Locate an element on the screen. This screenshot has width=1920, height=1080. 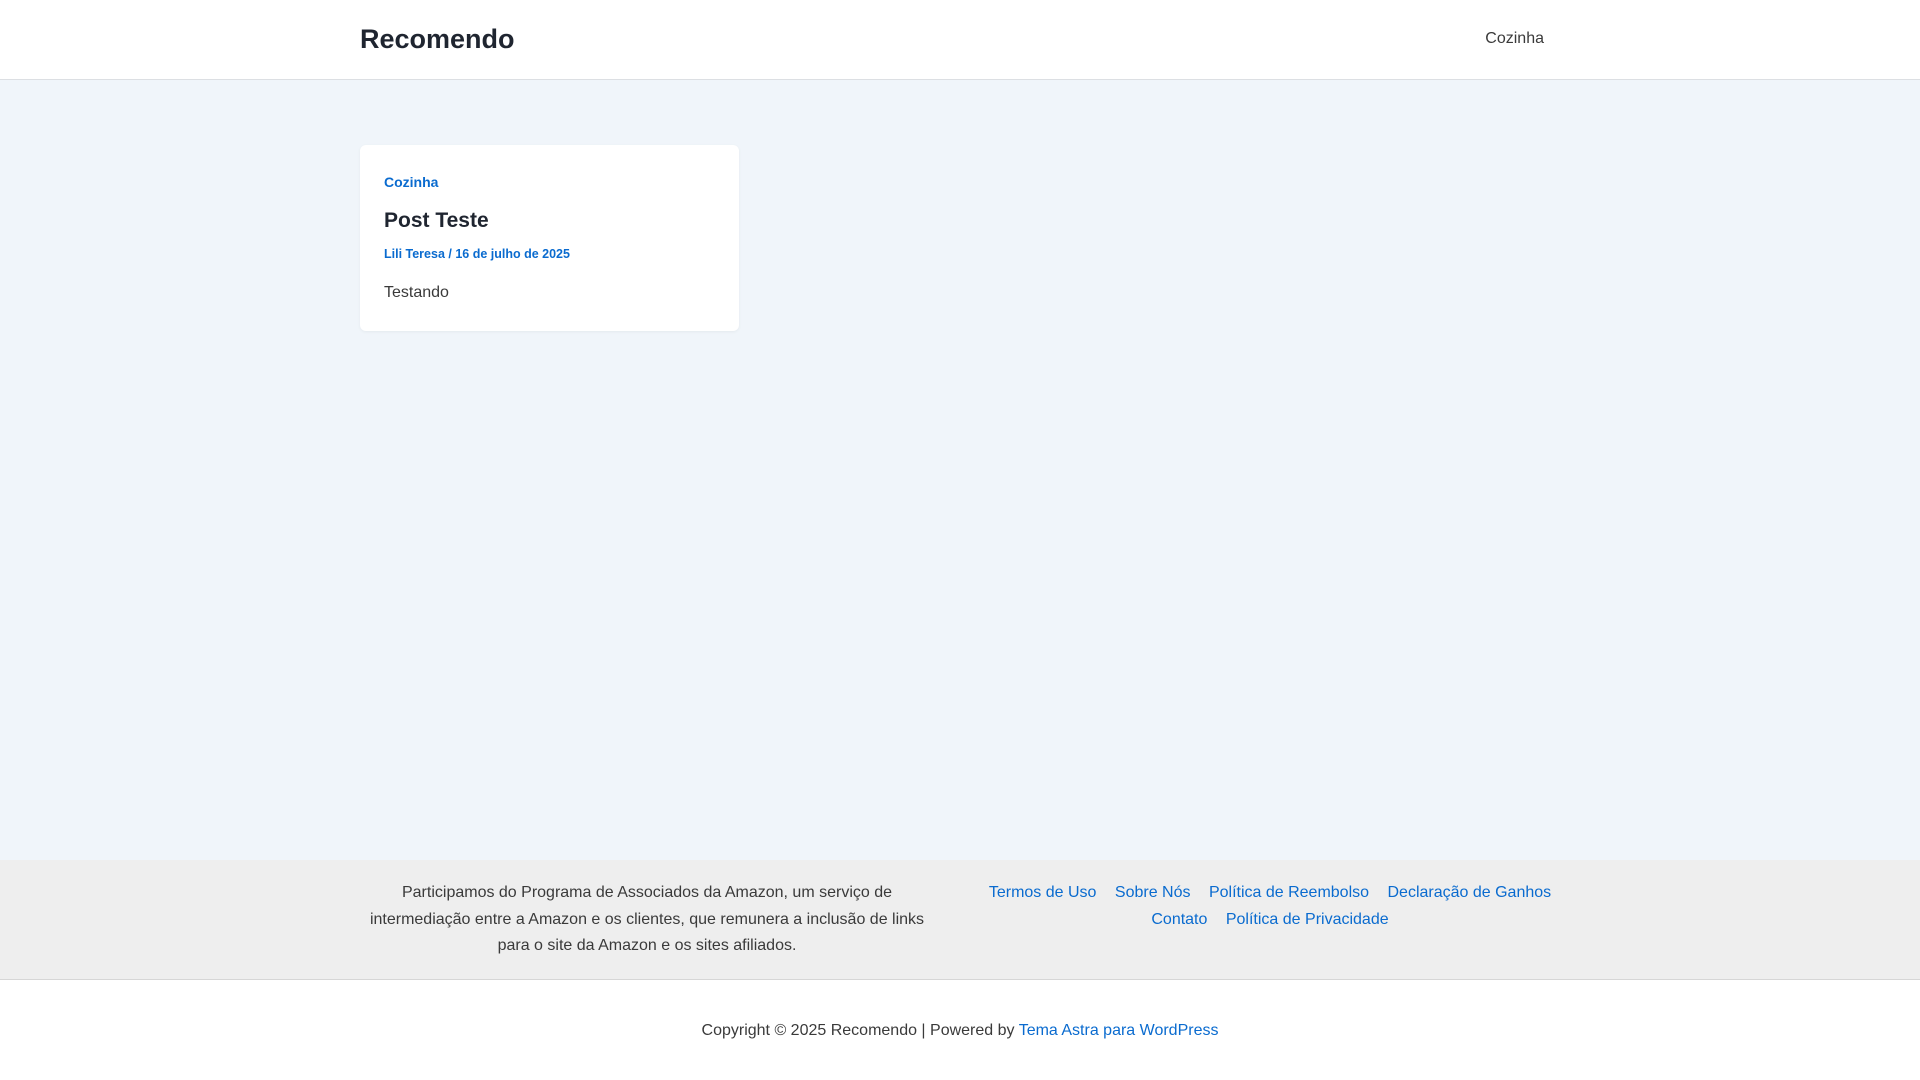
footer-link-politica-de-reembolso: Política de Reembolso is located at coordinates (1289, 892).